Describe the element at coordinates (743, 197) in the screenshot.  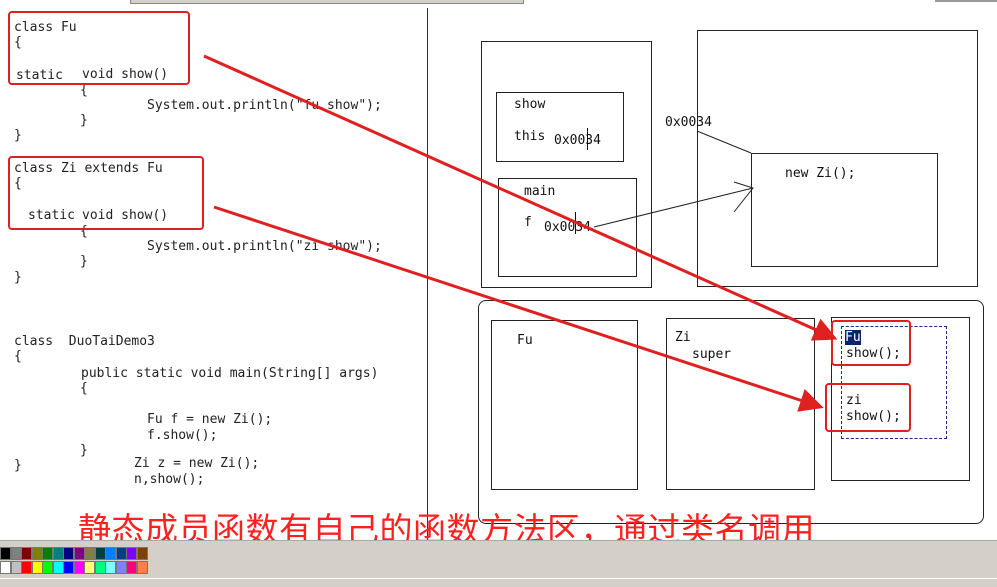
I see `arrow-f-to-heap-head` at that location.